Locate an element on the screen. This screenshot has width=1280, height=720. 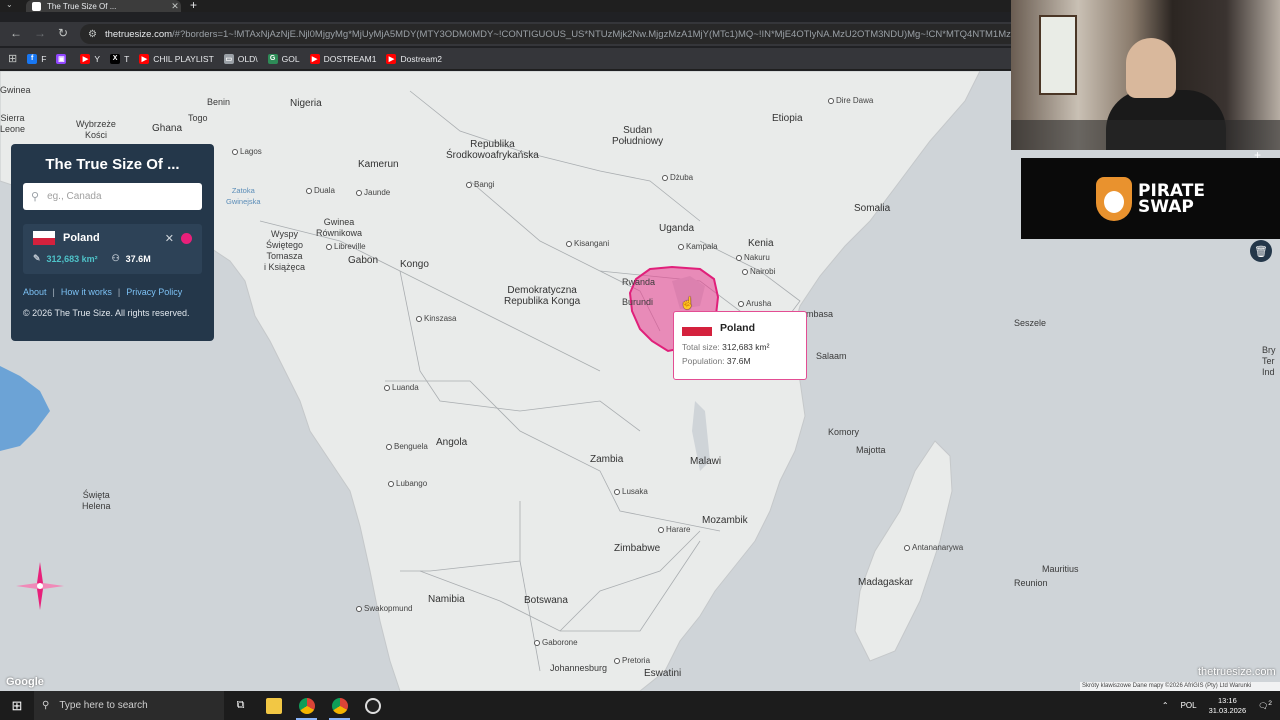
back-icon: ← is located at coordinates (16, 33).